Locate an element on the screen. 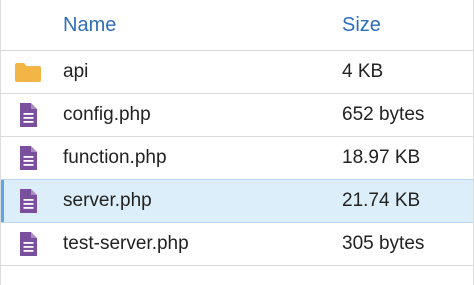 This screenshot has width=474, height=285. size-column-header: Size is located at coordinates (361, 25).